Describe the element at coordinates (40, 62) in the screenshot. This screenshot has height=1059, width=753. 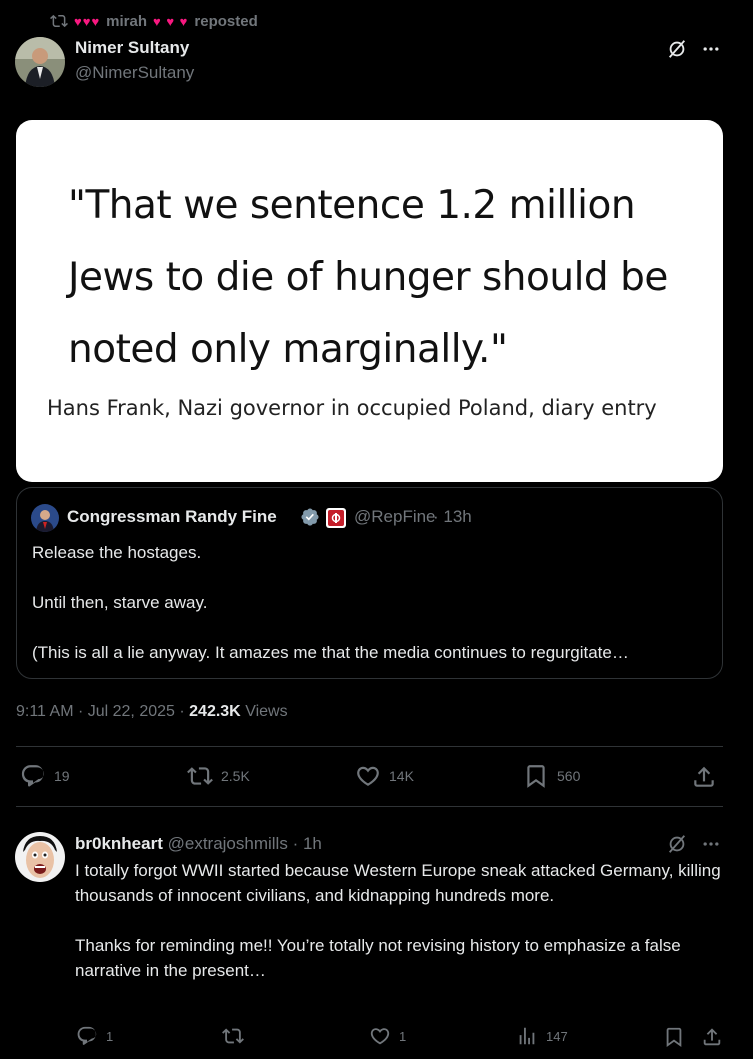
I see `avatar` at that location.